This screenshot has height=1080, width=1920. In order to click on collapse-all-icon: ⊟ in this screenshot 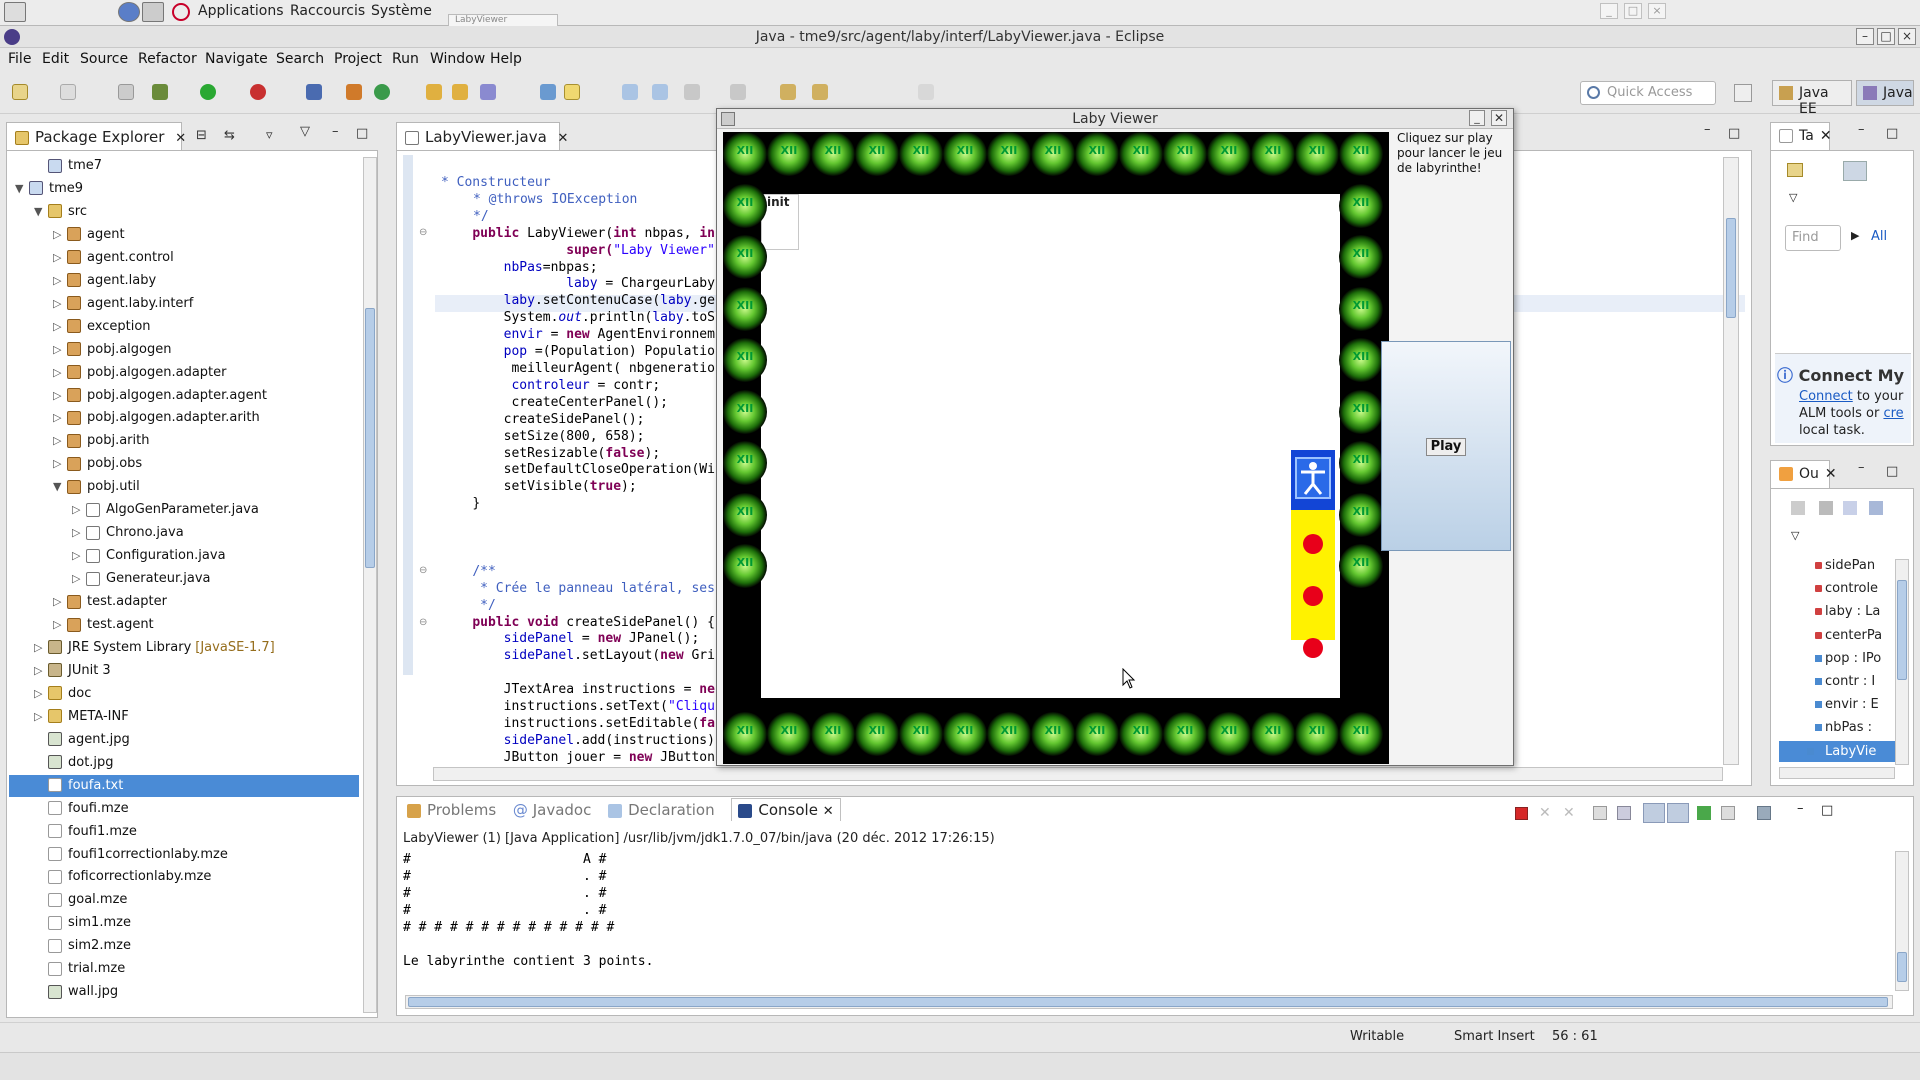, I will do `click(201, 135)`.